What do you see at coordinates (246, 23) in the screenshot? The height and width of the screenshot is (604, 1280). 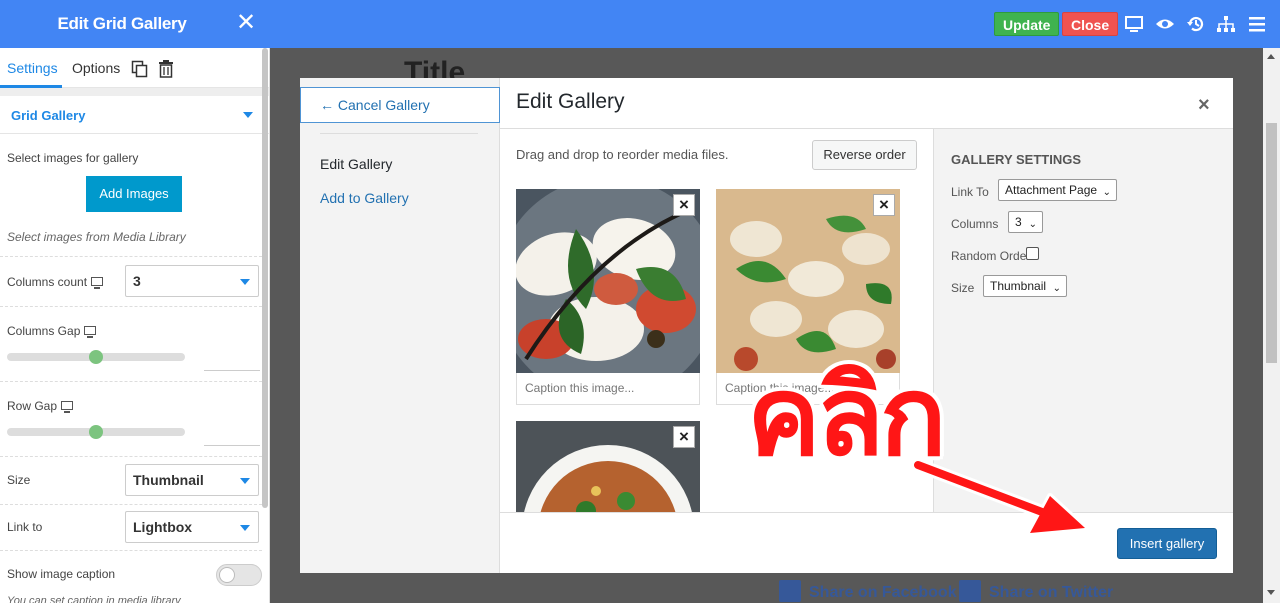 I see `panel-close-icon: ✕` at bounding box center [246, 23].